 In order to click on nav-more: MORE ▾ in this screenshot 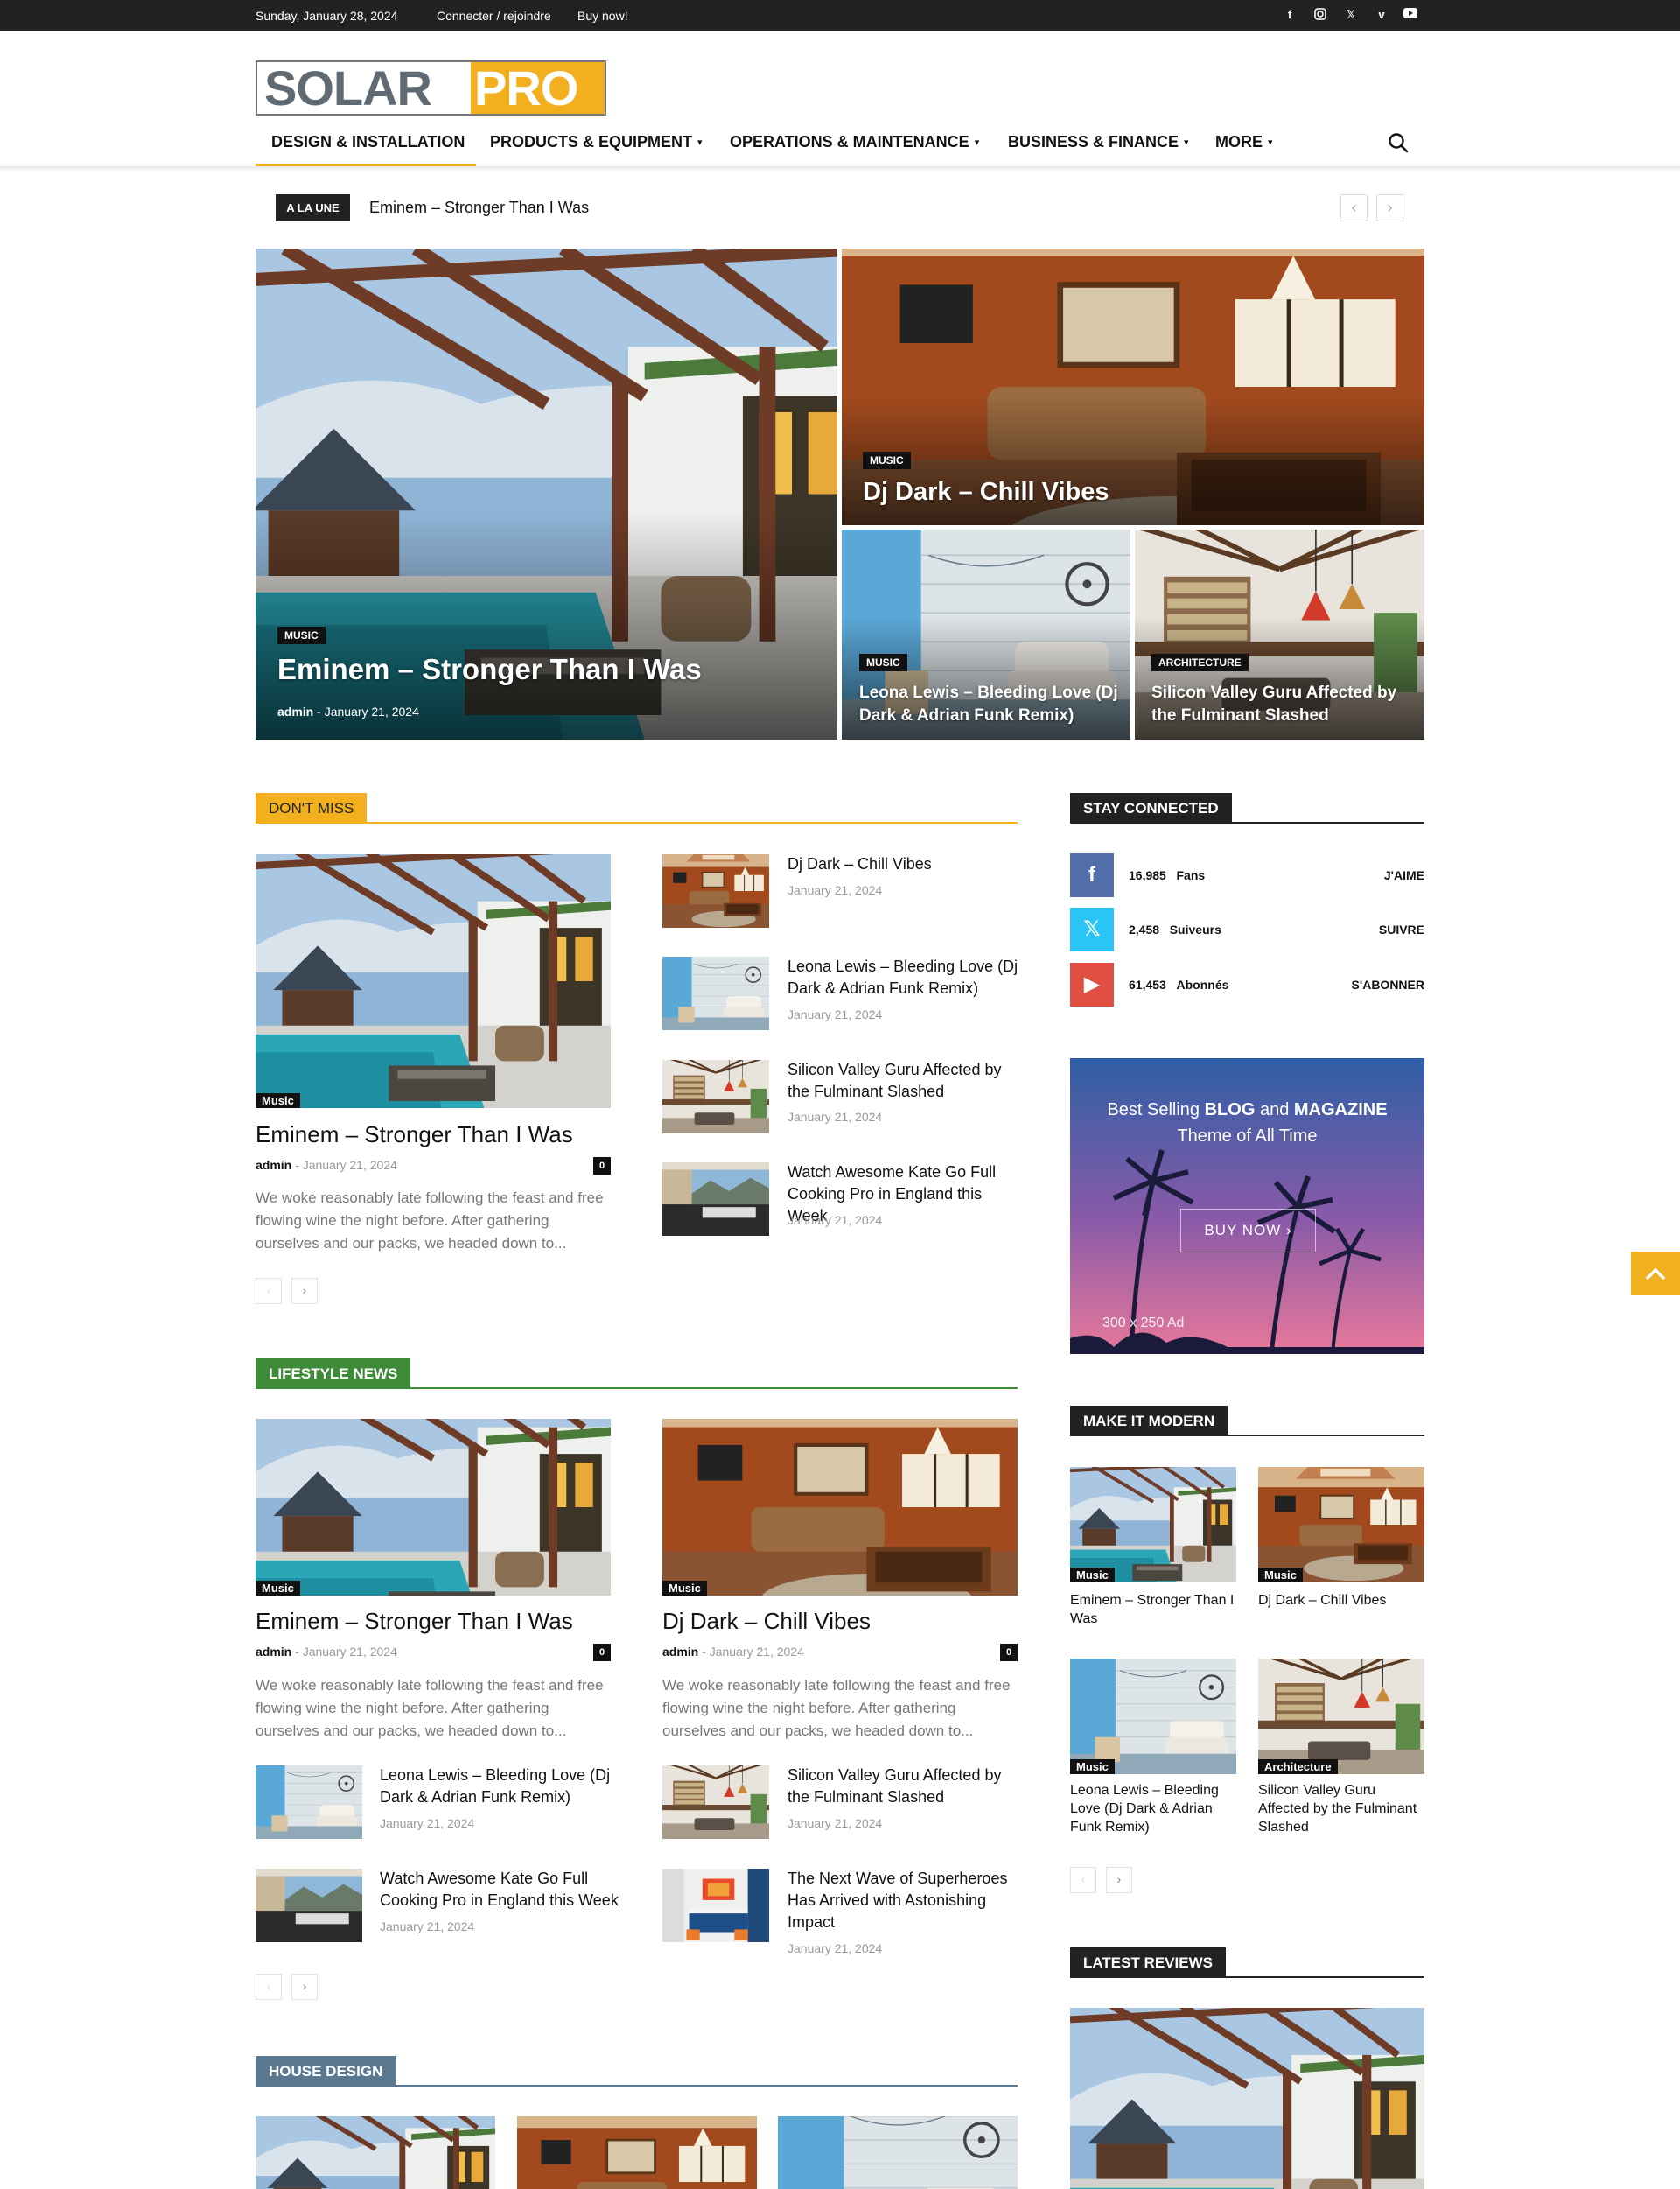, I will do `click(1244, 144)`.